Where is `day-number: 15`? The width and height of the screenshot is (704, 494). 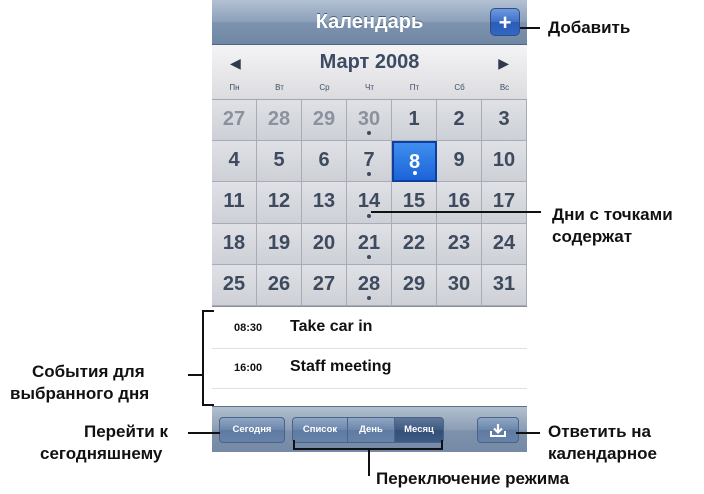
day-number: 15 is located at coordinates (414, 201).